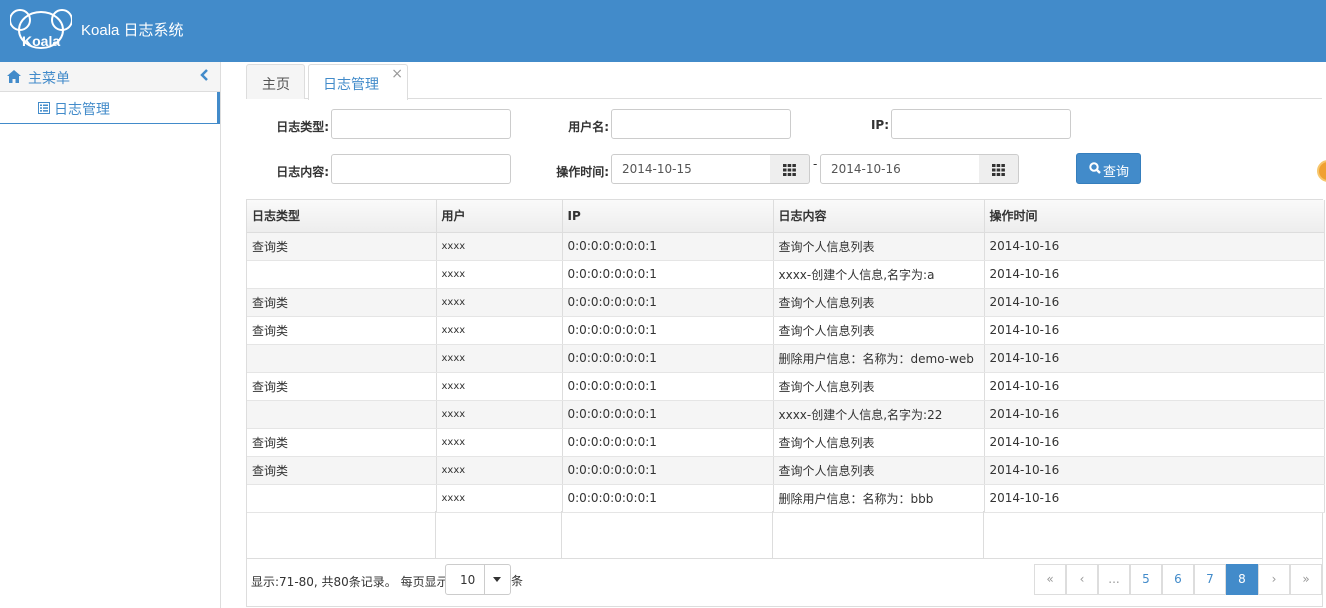 The image size is (1326, 608). What do you see at coordinates (82, 110) in the screenshot?
I see `sidebar-item-label: 日志管理` at bounding box center [82, 110].